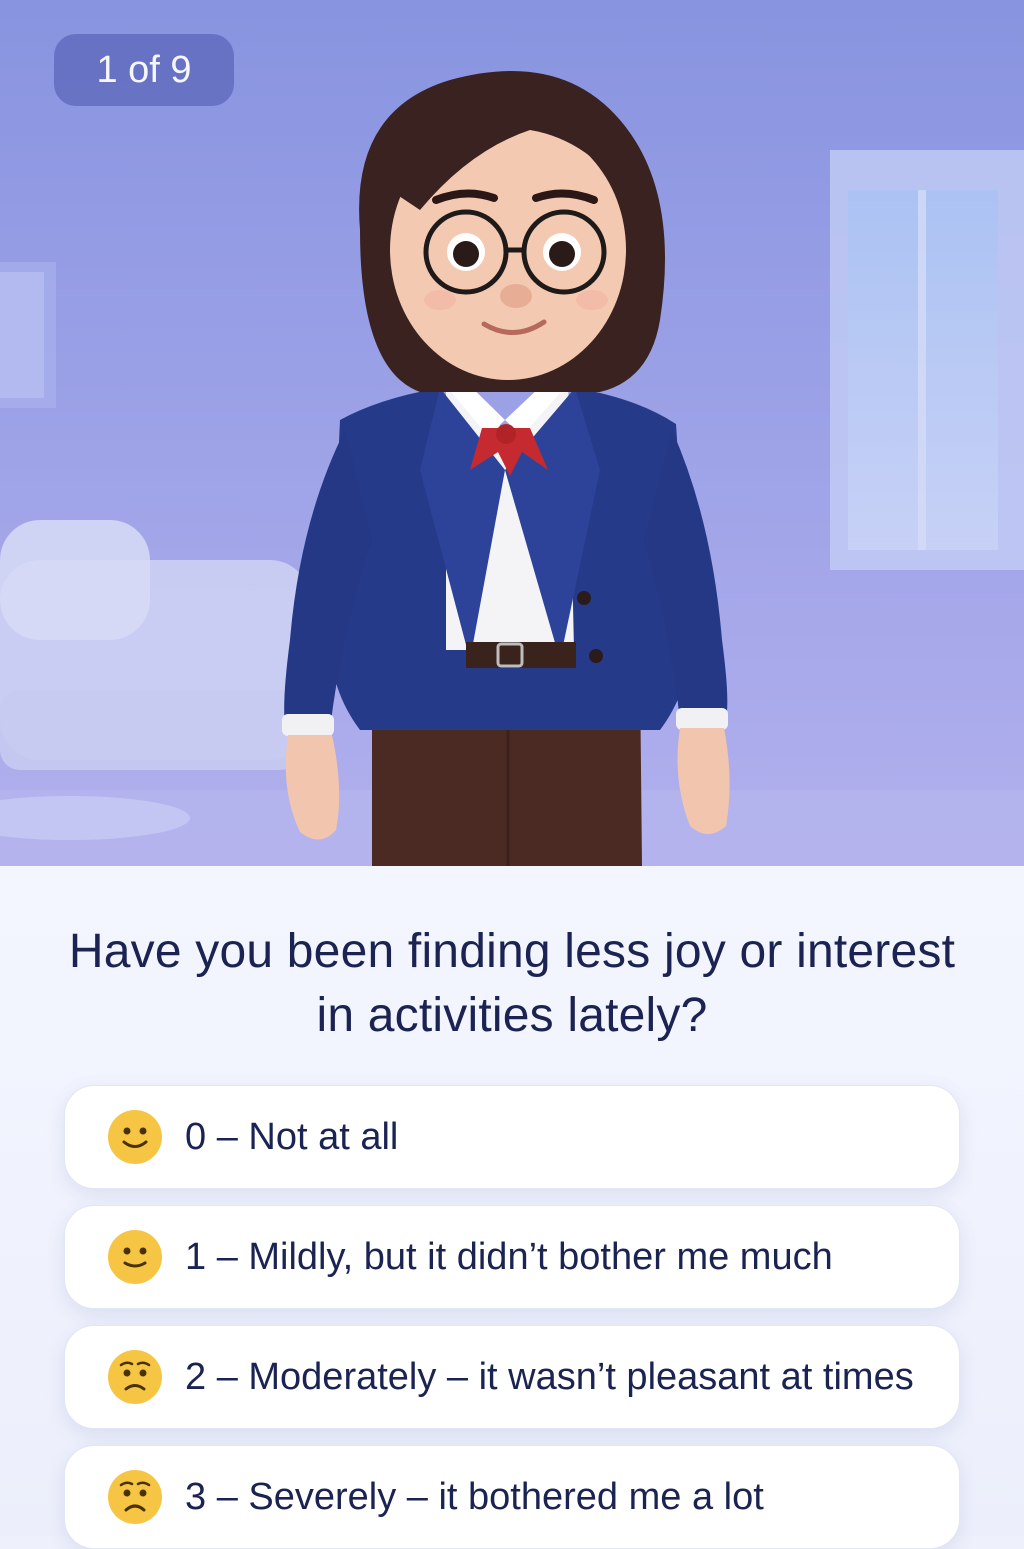 This screenshot has height=1549, width=1024. I want to click on answer-option-label: 3 – Severely – it bothered me a lot, so click(474, 1496).